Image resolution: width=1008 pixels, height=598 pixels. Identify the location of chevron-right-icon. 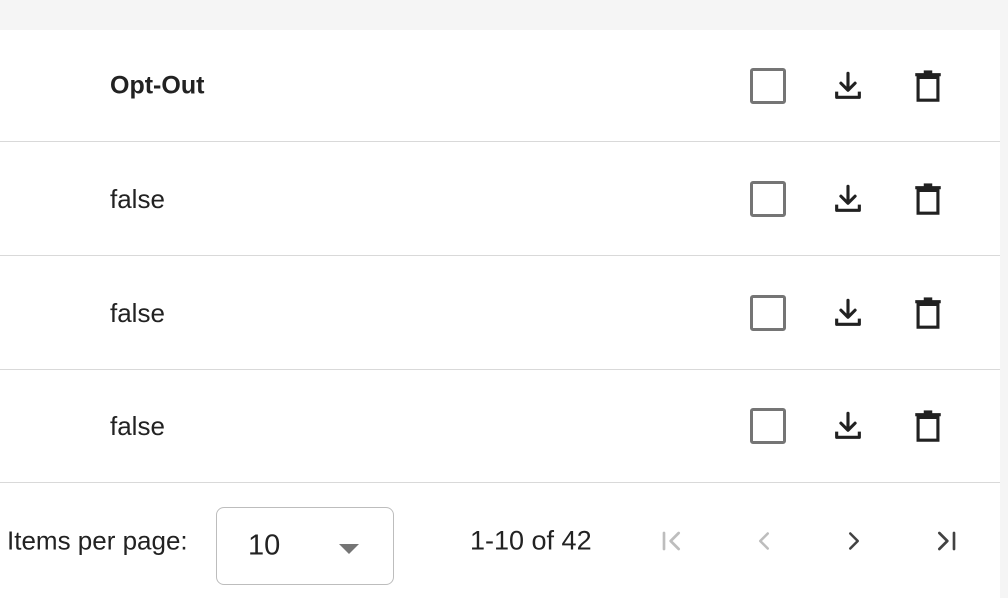
(854, 540).